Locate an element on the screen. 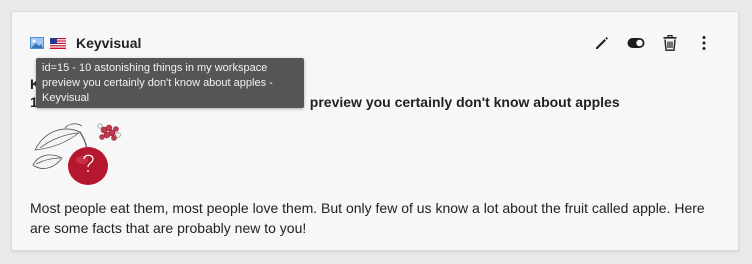 Image resolution: width=752 pixels, height=264 pixels. toggle-icon is located at coordinates (636, 43).